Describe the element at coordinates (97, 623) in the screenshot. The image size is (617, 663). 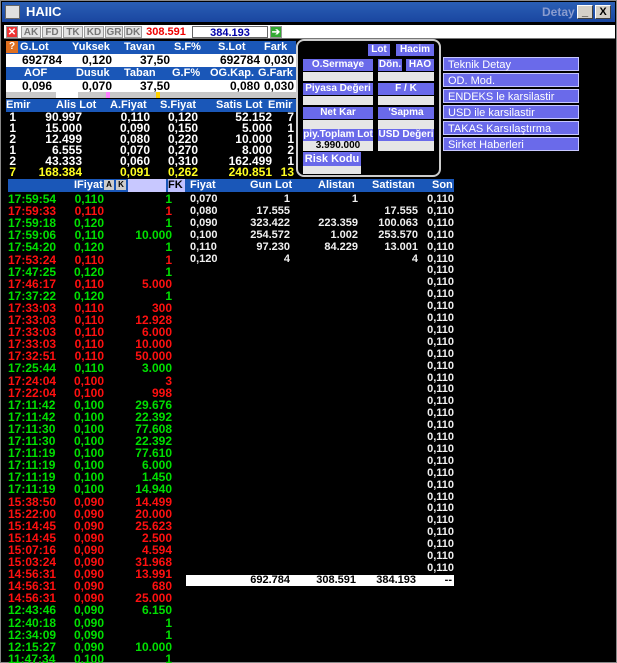
I see `trade-row: 12:40:18 0,090 1` at that location.